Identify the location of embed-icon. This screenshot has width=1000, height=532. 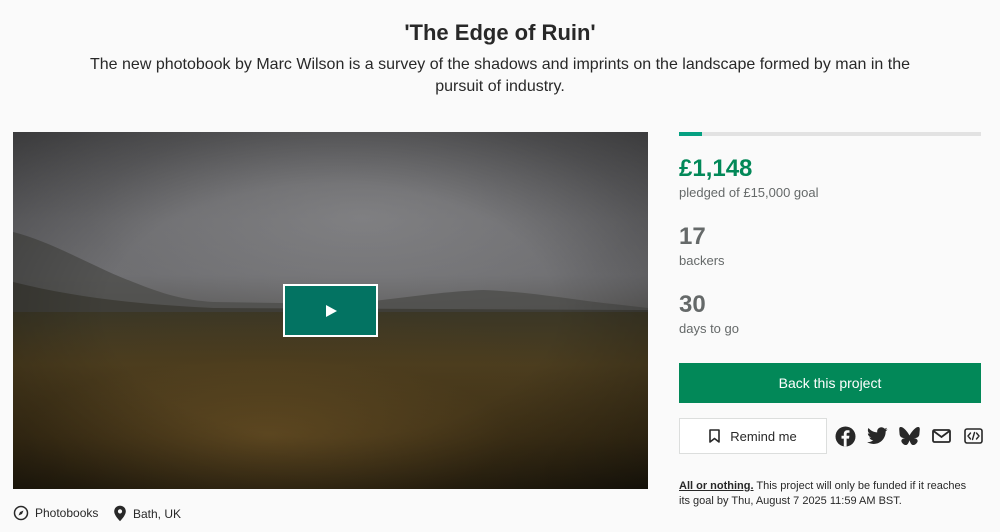
(973, 436).